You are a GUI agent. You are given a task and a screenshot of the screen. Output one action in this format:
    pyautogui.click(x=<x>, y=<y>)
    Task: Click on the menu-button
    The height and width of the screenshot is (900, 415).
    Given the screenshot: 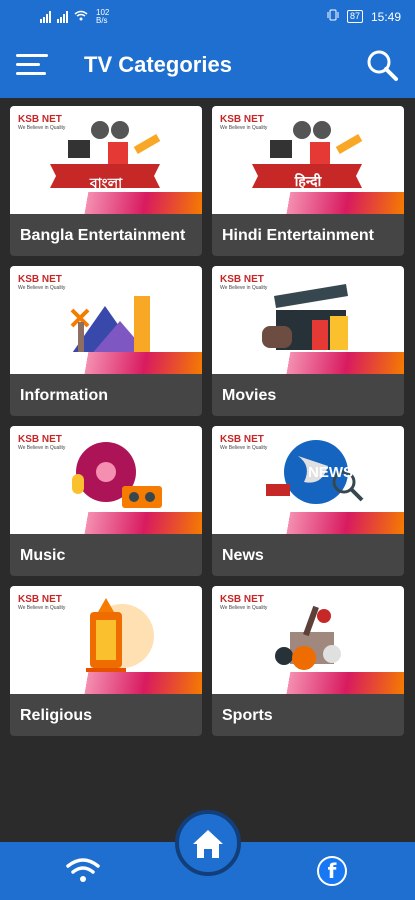 What is the action you would take?
    pyautogui.click(x=32, y=65)
    